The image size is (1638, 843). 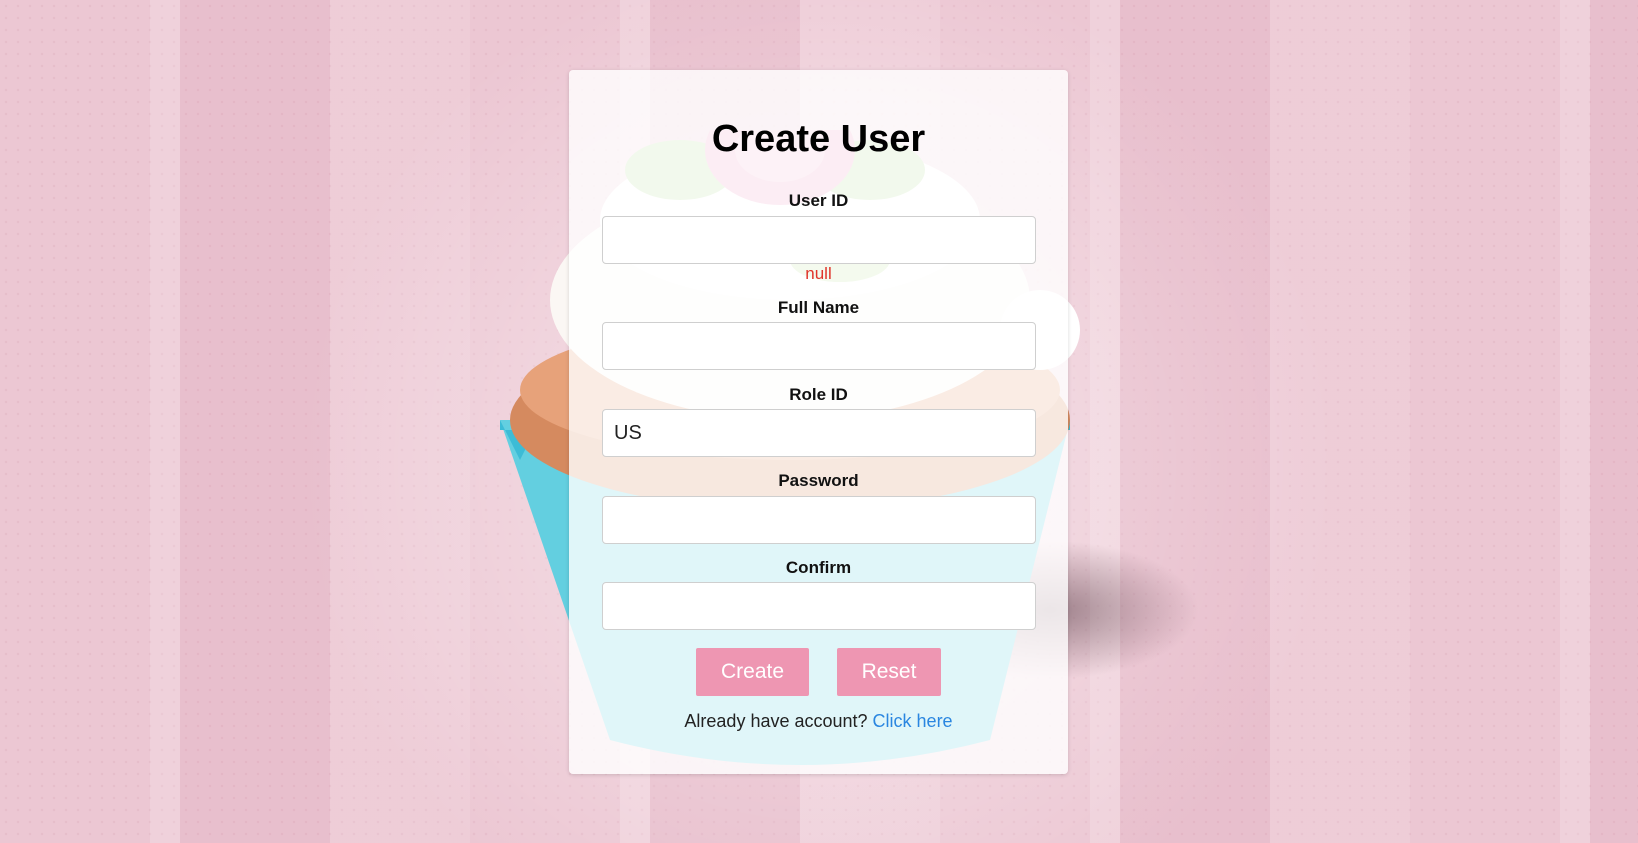 I want to click on password-input, so click(x=819, y=520).